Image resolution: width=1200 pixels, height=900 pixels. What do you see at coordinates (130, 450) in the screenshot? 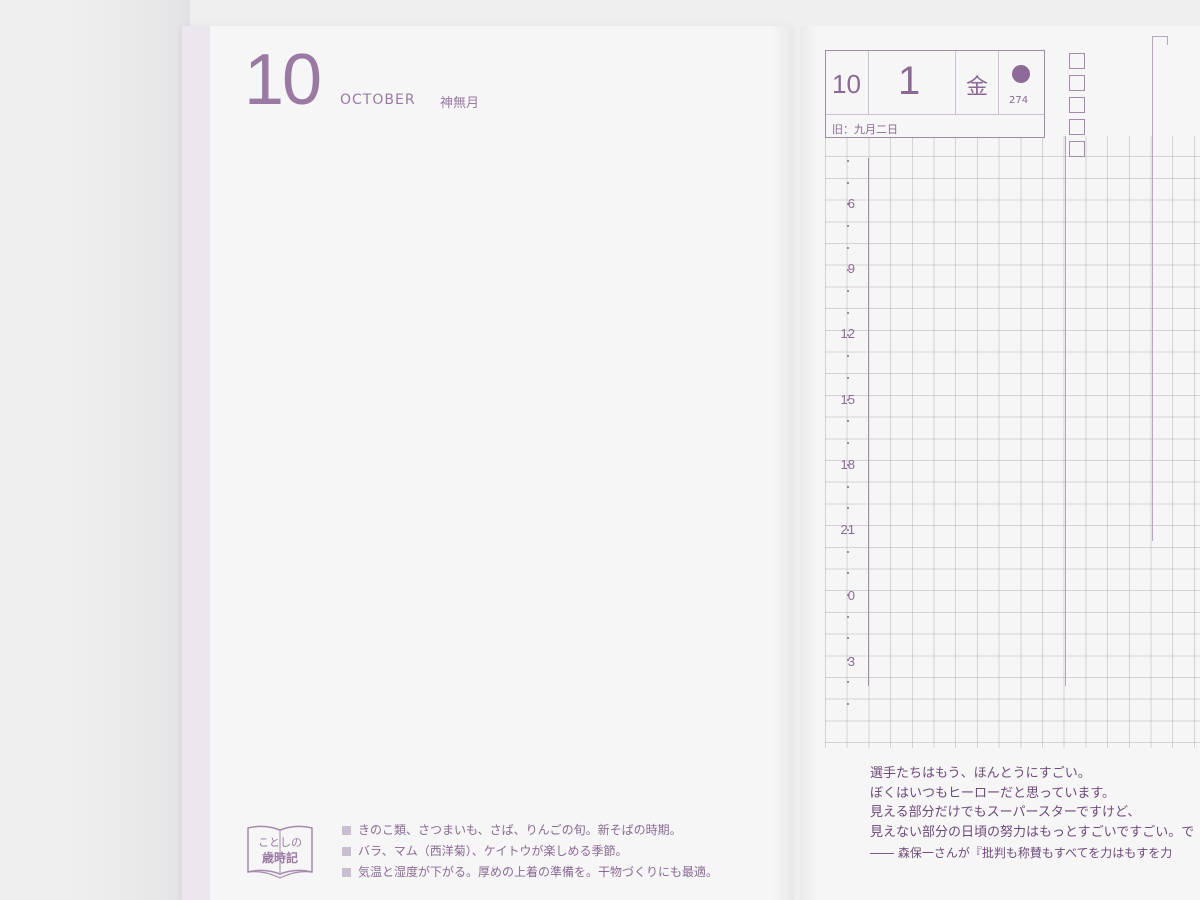
I see `background-shadow` at bounding box center [130, 450].